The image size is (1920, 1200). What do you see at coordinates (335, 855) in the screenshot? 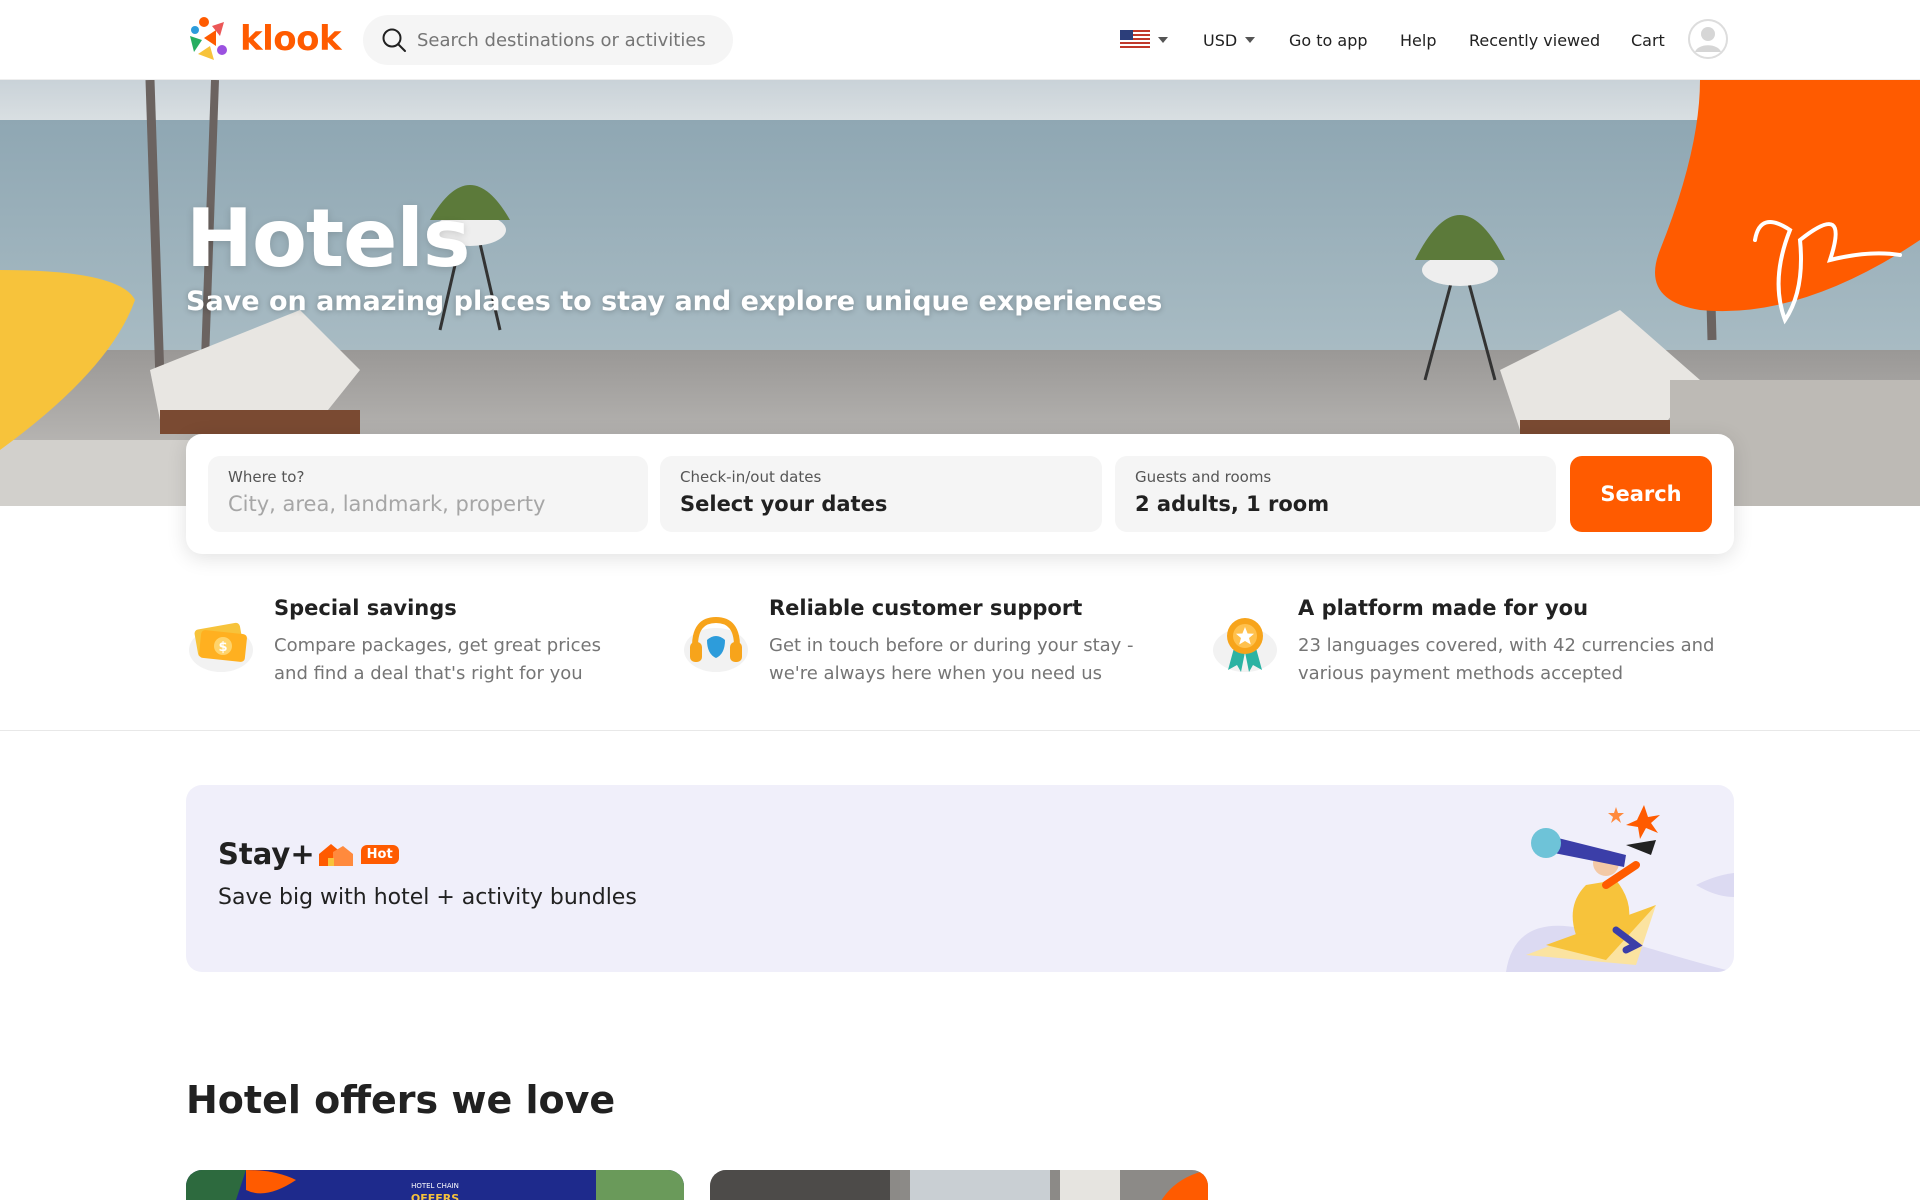
I see `house-icon` at bounding box center [335, 855].